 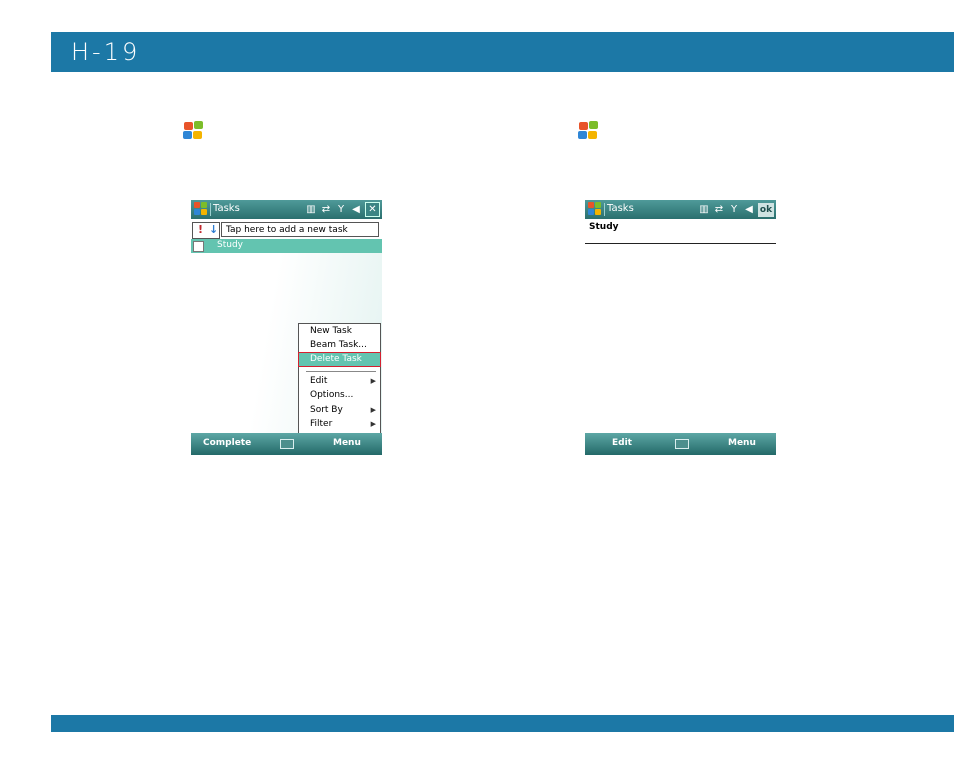 I want to click on priority-selector: ! ↓, so click(x=206, y=230).